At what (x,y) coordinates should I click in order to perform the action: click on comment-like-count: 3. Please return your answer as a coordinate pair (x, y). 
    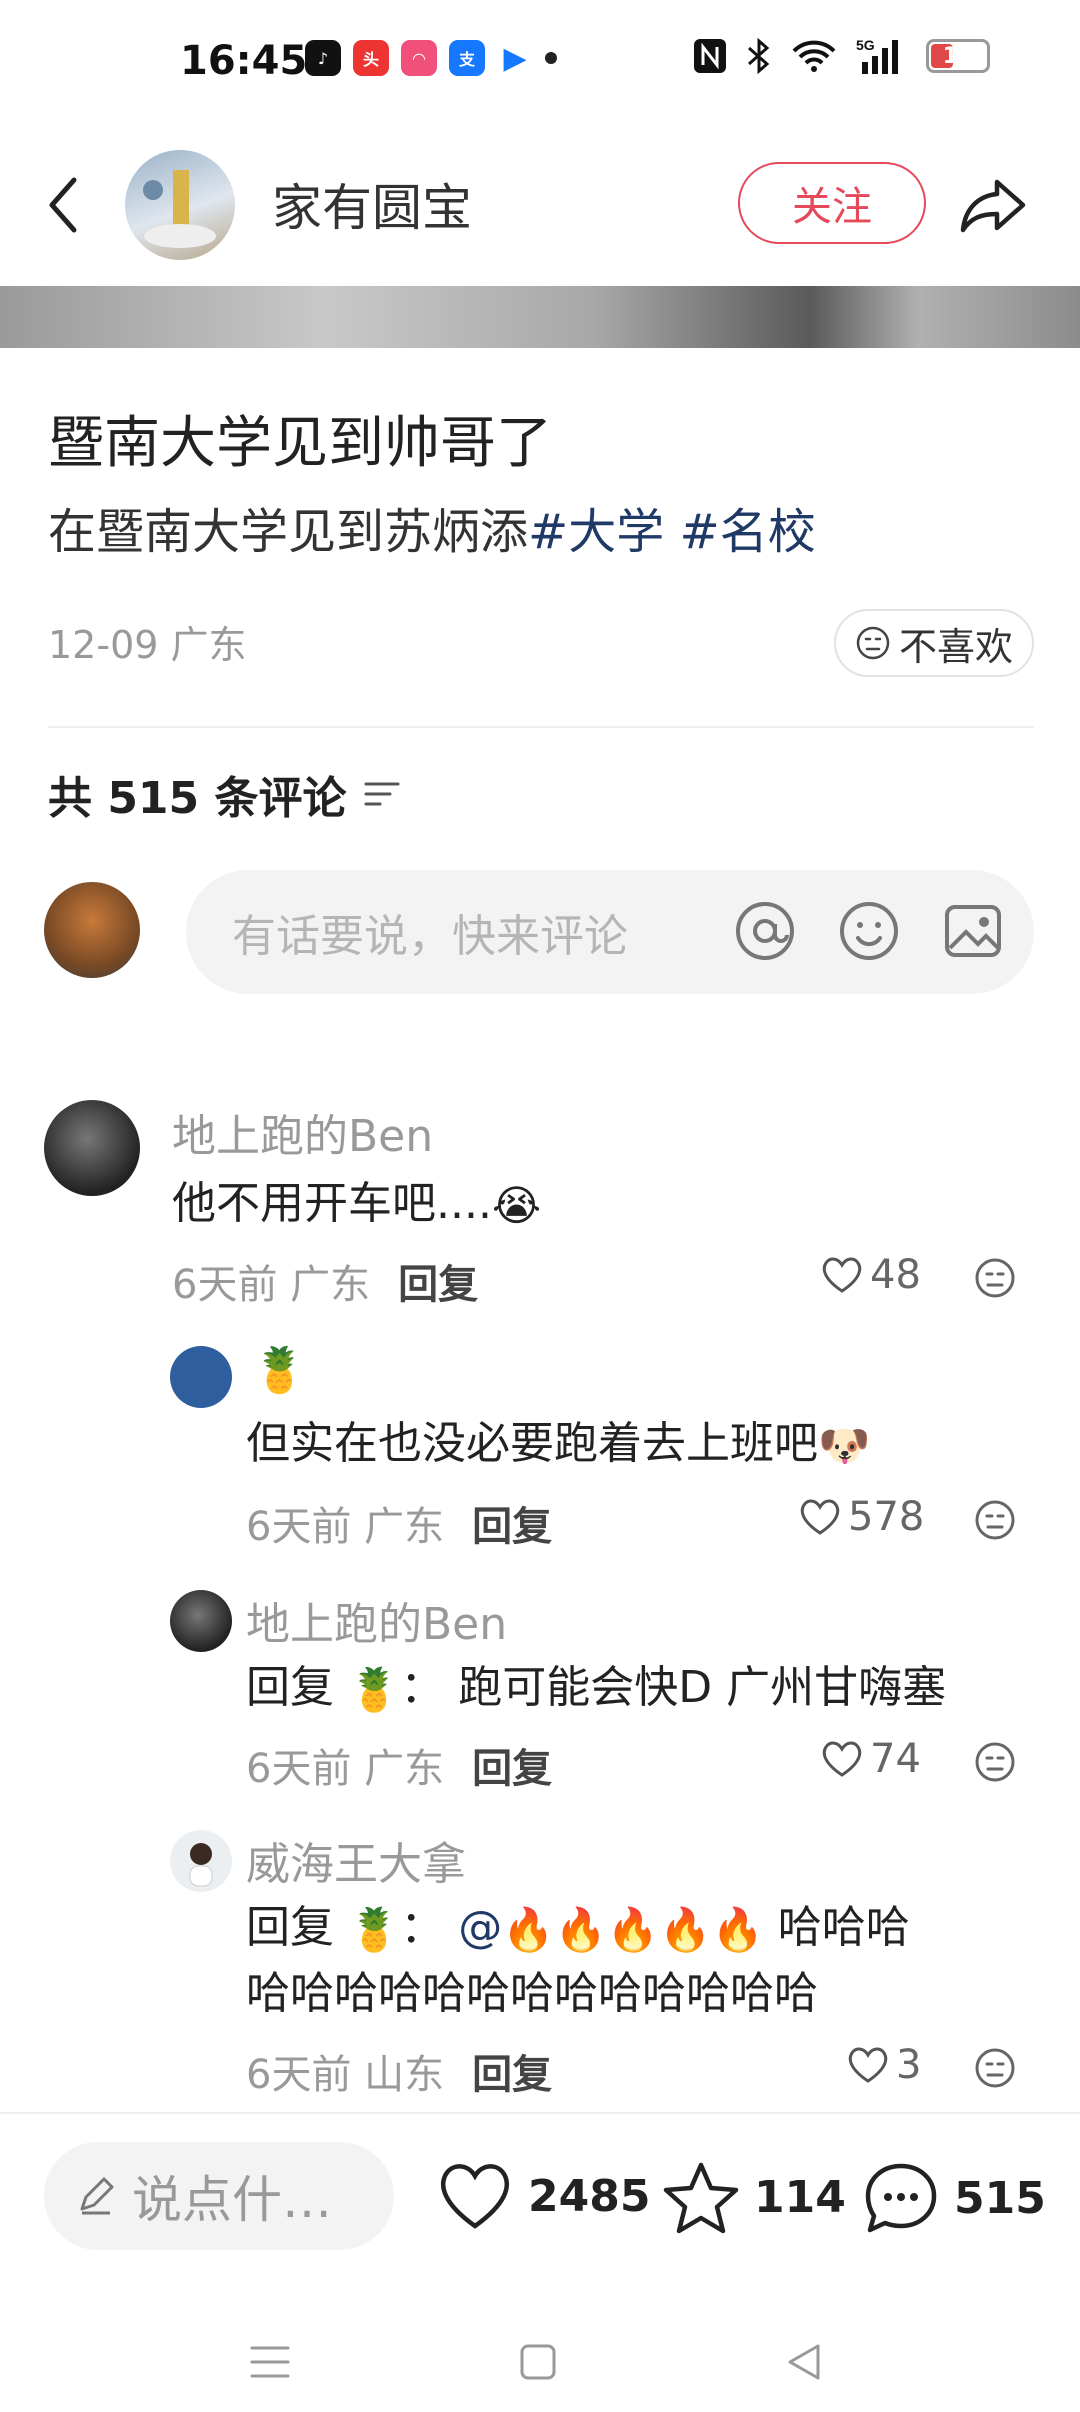
    Looking at the image, I should click on (909, 2065).